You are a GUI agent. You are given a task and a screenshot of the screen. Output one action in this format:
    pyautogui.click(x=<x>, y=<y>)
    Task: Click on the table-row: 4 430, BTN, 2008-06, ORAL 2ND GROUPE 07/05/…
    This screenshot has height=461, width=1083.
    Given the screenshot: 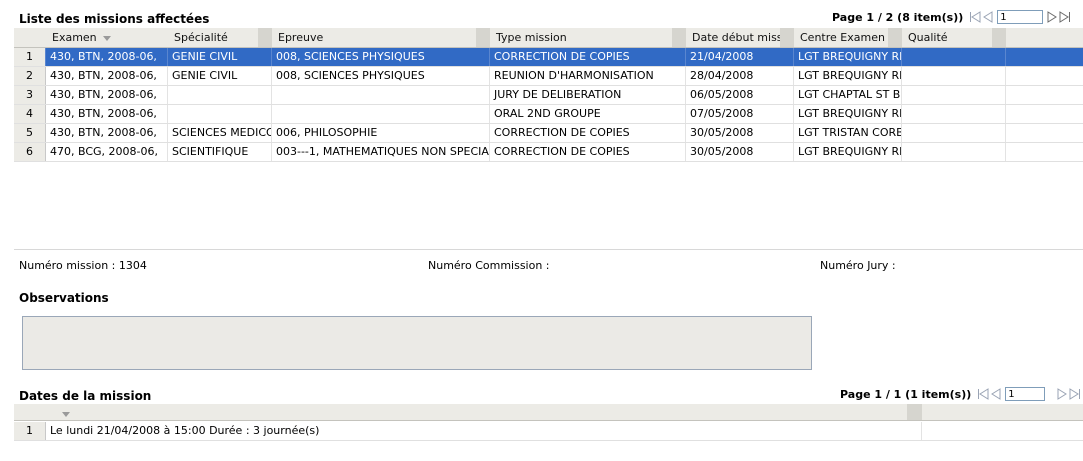 What is the action you would take?
    pyautogui.click(x=548, y=114)
    